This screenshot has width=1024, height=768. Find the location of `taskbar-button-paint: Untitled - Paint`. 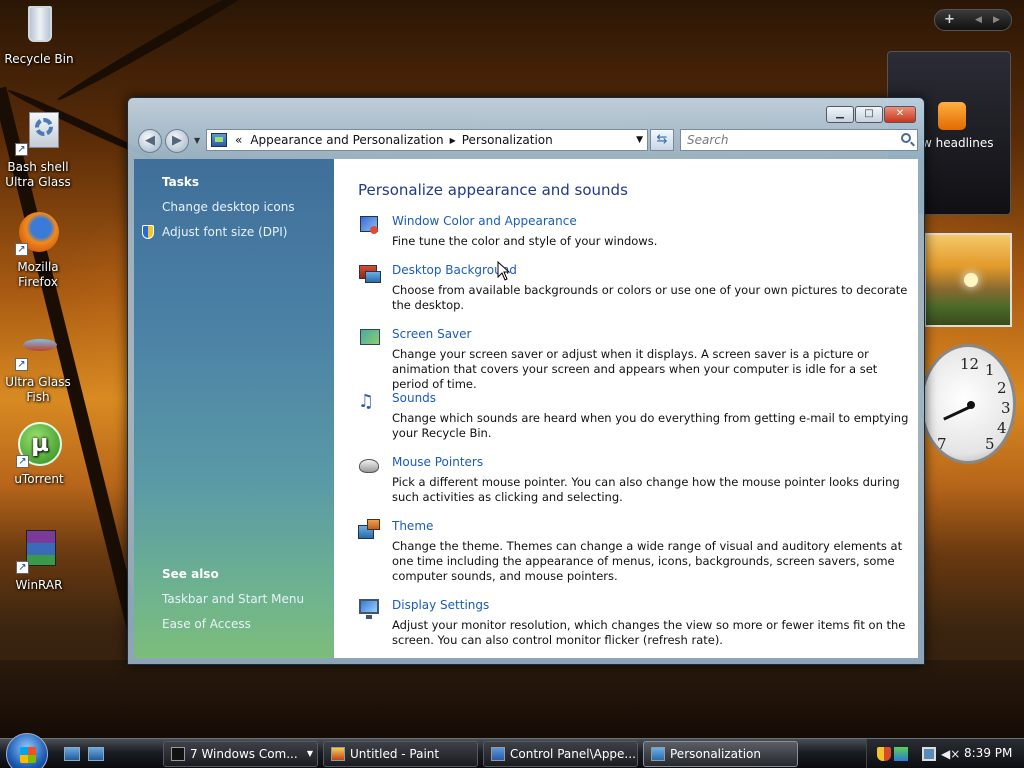

taskbar-button-paint: Untitled - Paint is located at coordinates (400, 754).